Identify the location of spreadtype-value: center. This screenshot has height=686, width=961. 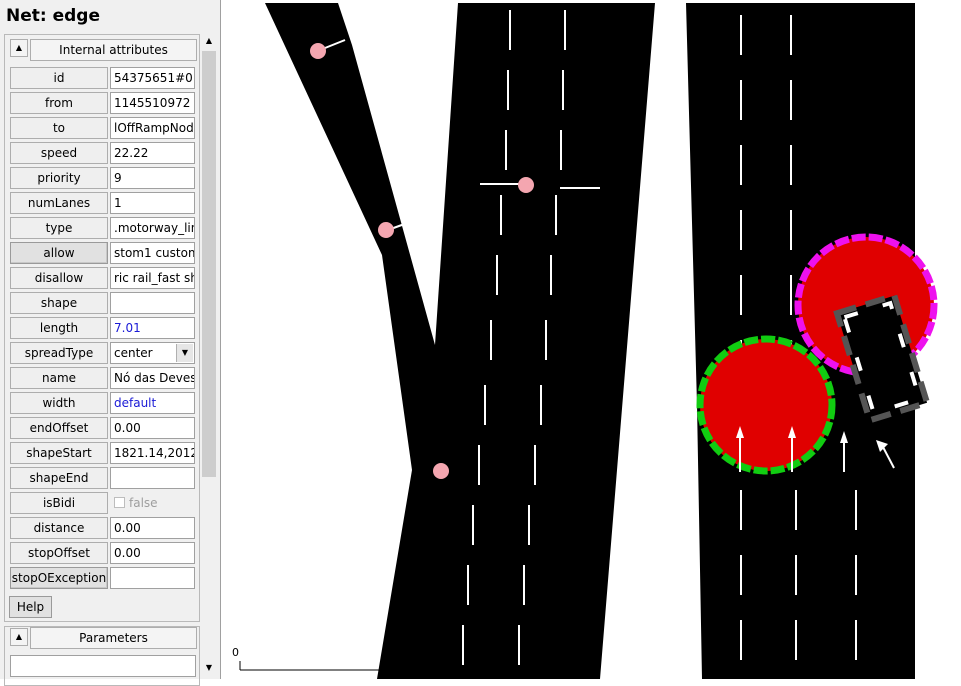
(133, 353).